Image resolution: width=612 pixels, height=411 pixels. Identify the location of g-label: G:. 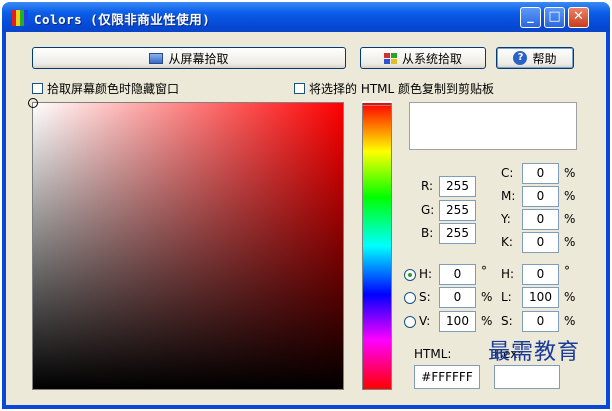
(428, 210).